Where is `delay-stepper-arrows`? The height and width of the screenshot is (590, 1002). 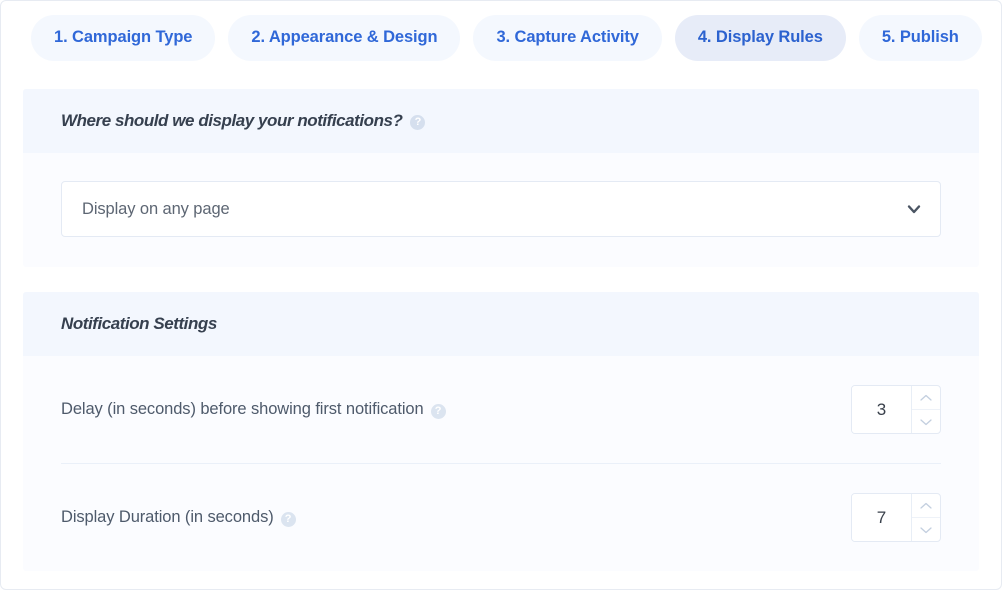 delay-stepper-arrows is located at coordinates (925, 409).